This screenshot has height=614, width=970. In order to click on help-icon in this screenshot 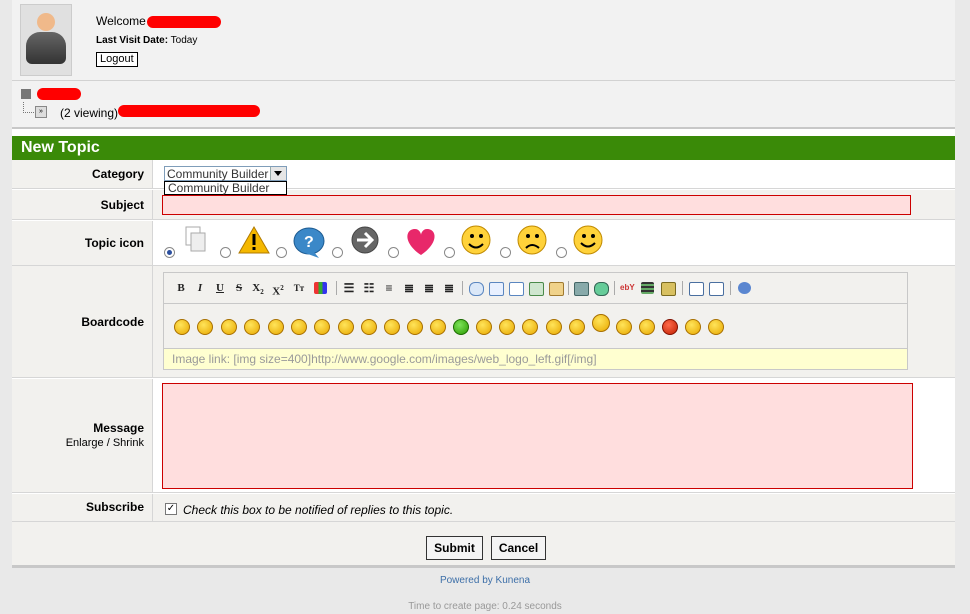, I will do `click(744, 288)`.